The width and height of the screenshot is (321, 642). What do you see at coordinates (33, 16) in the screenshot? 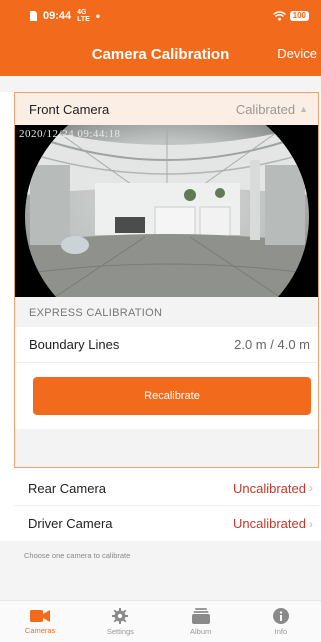
I see `sim-icon` at bounding box center [33, 16].